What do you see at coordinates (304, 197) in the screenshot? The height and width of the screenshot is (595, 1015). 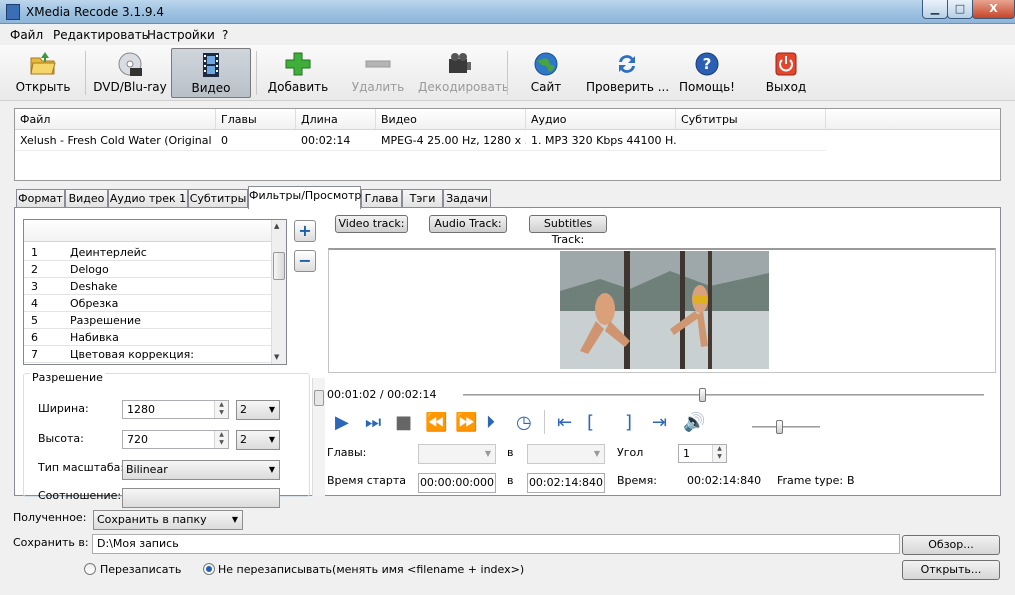 I see `tab-filters-preview: Фильтры/Просмотр` at bounding box center [304, 197].